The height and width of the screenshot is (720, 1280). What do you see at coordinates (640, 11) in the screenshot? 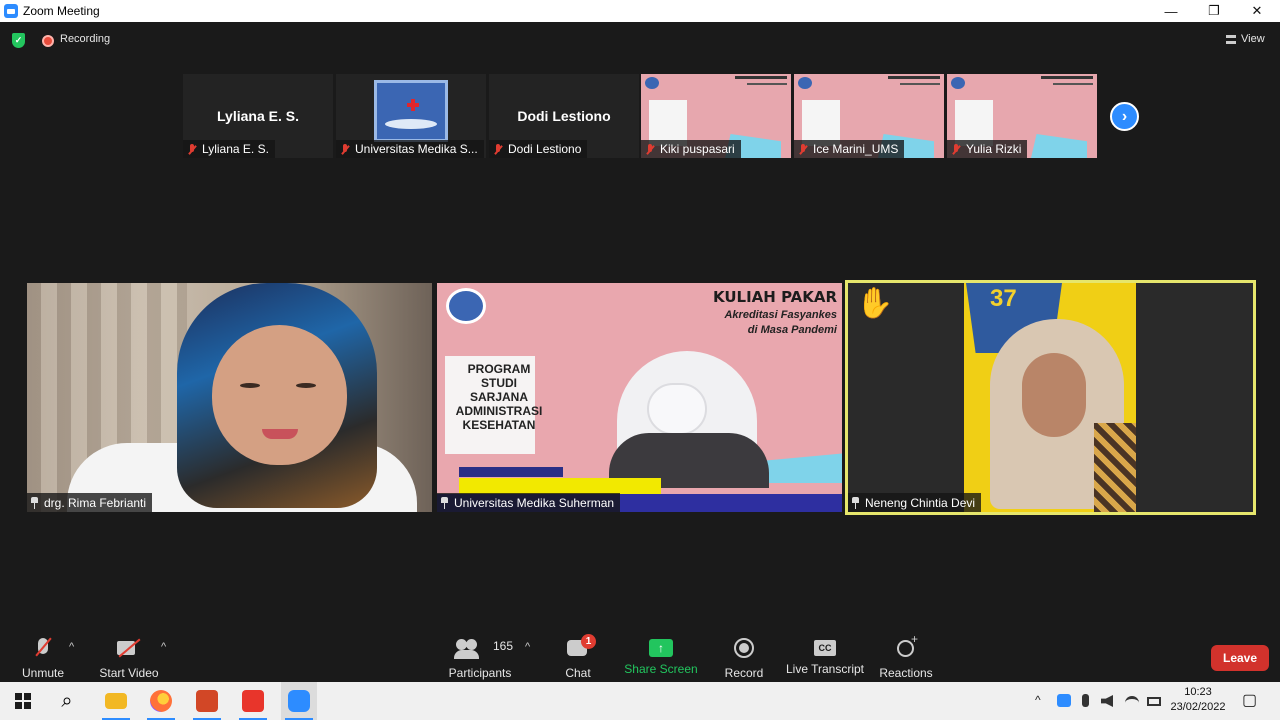
I see `window-titlebar: Zoom Meeting — ❐ ✕` at bounding box center [640, 11].